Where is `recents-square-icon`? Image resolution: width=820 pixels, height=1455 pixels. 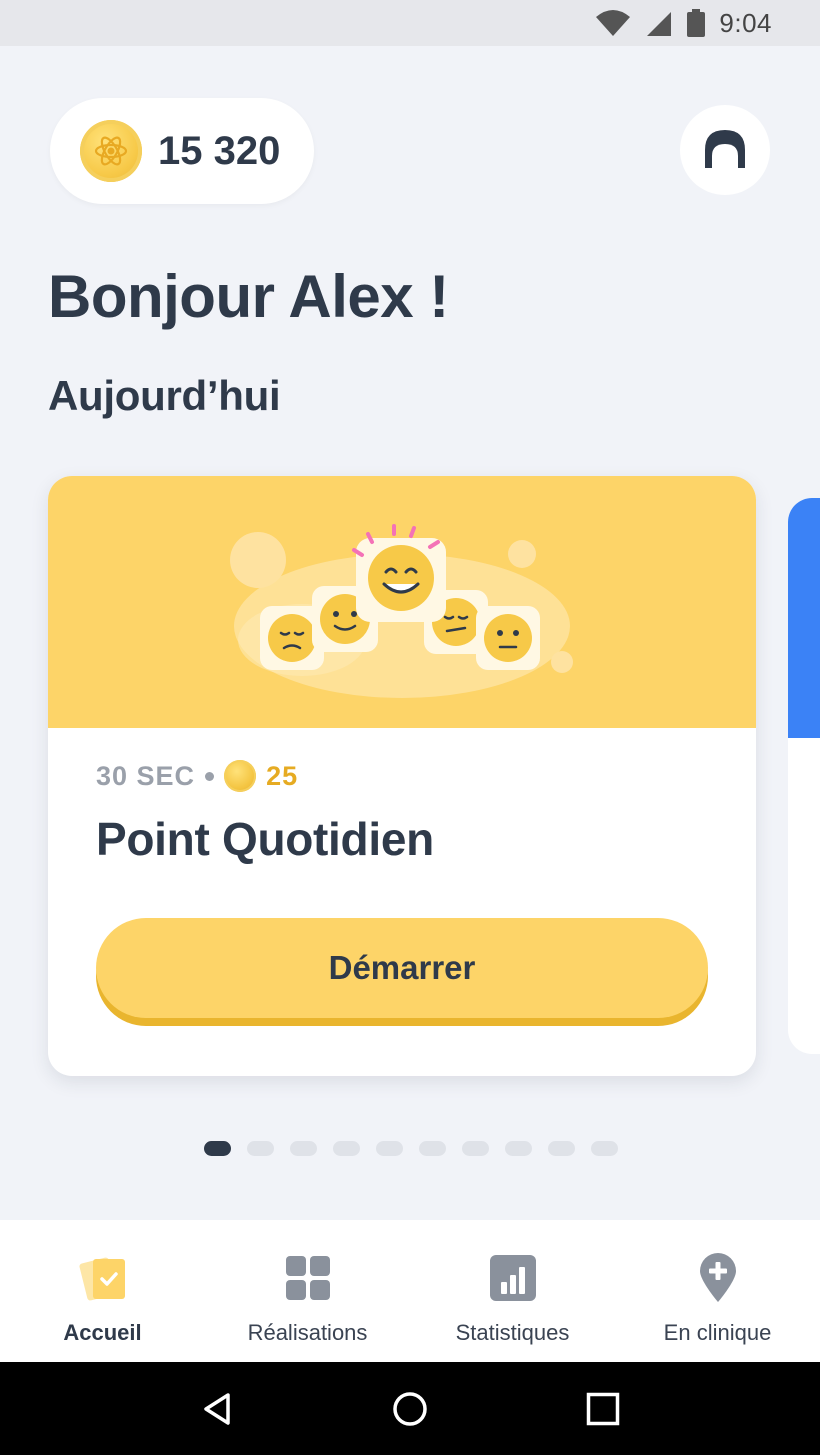
recents-square-icon is located at coordinates (603, 1408).